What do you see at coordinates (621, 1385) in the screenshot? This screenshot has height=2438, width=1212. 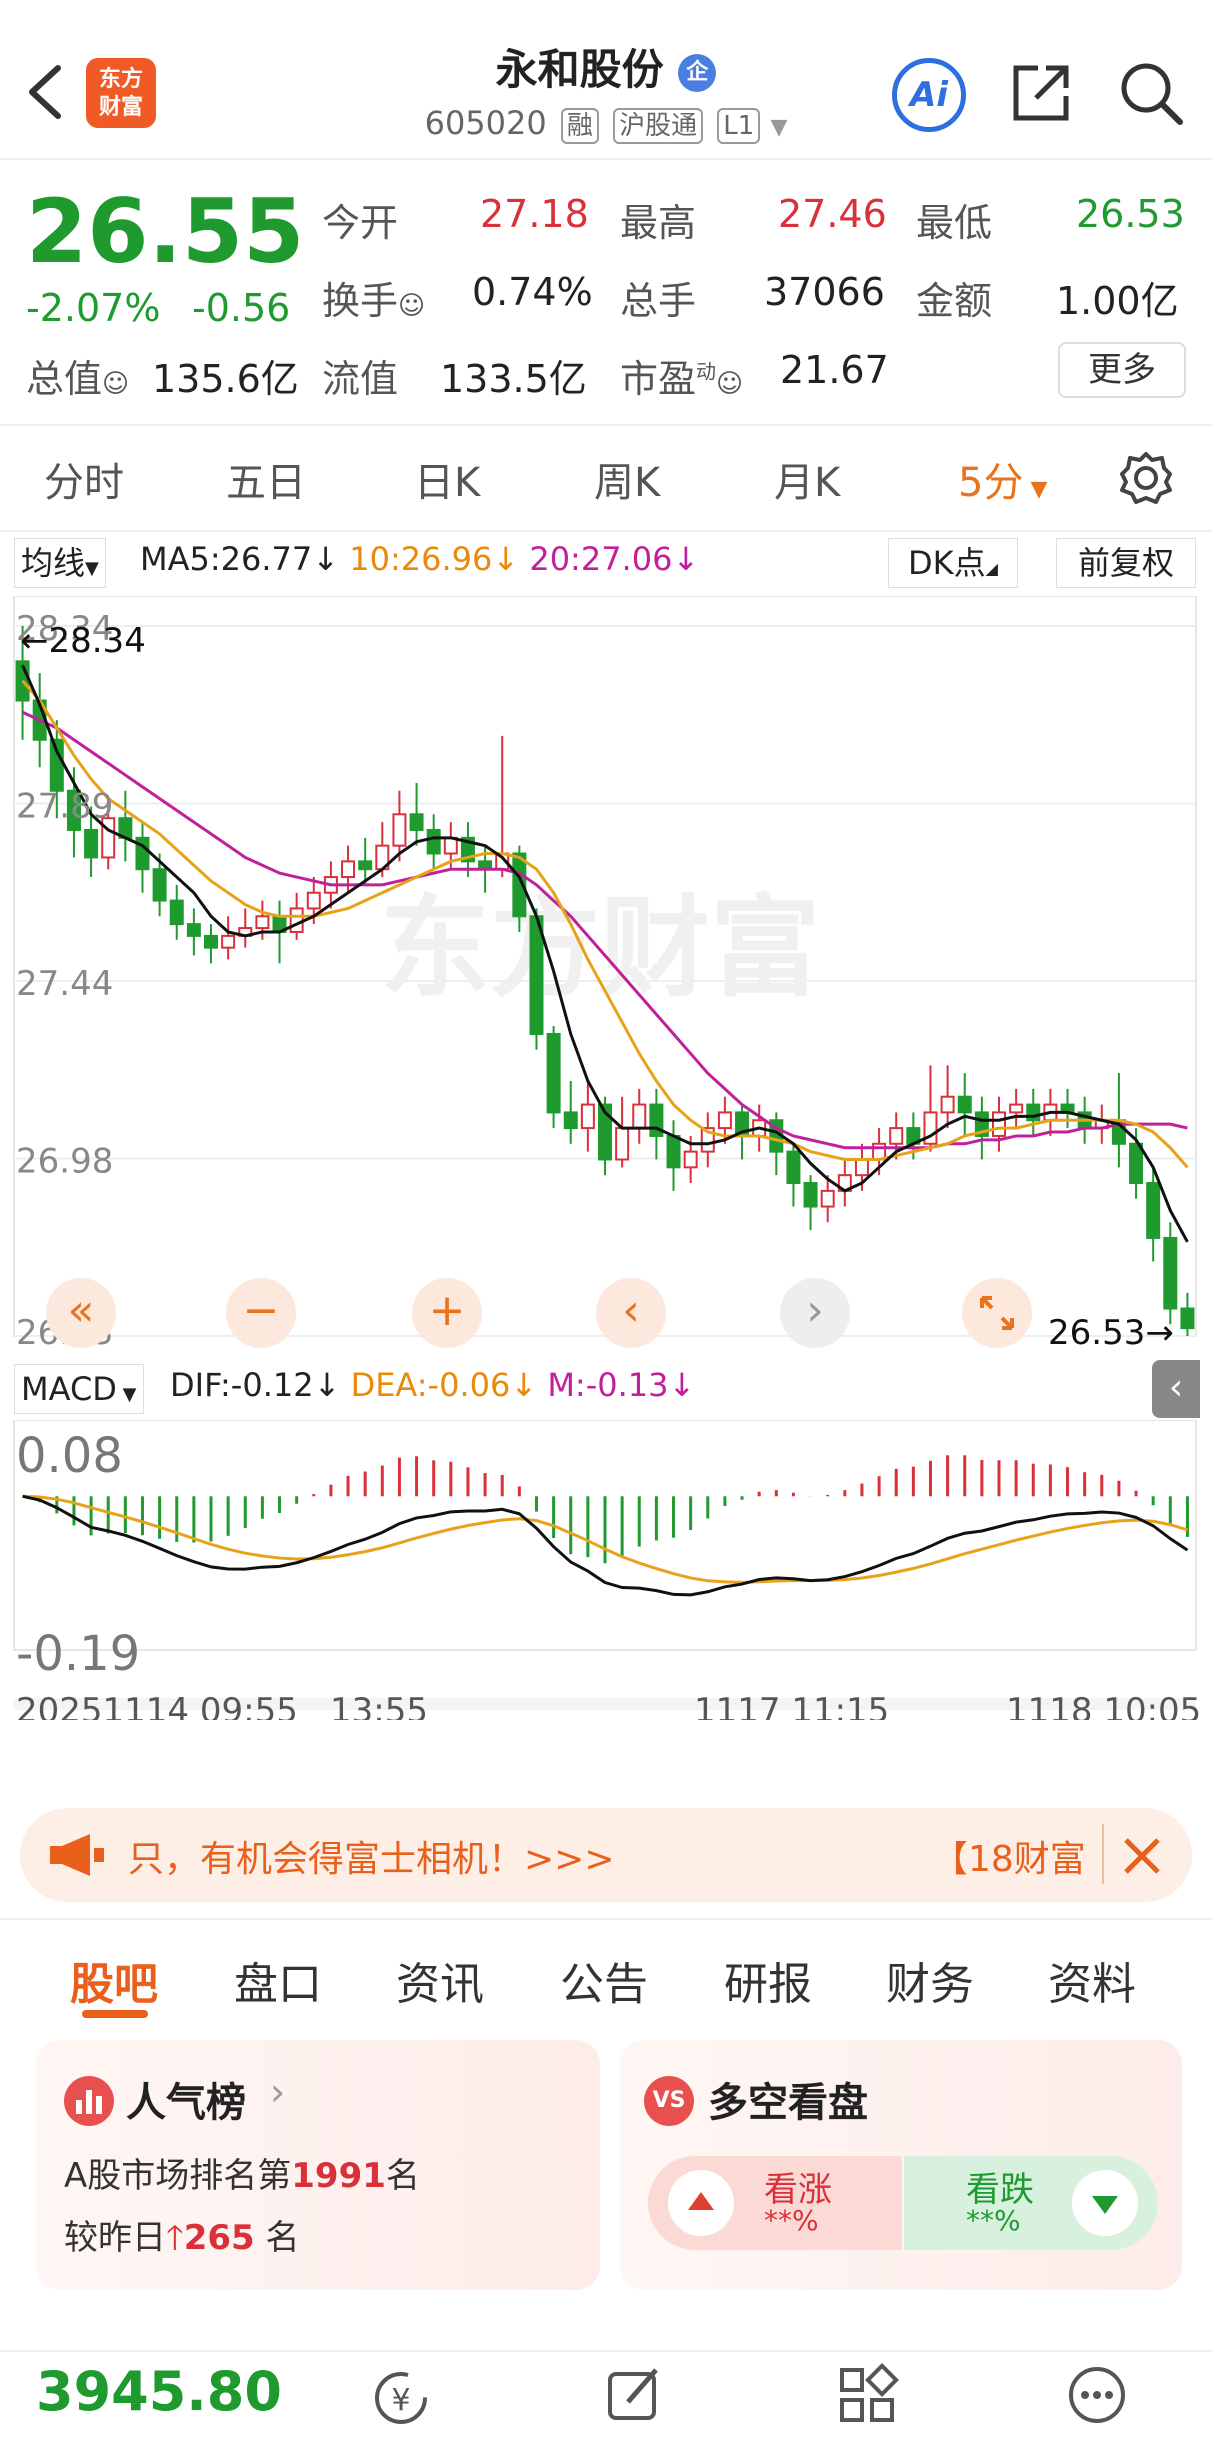 I see `macd-m: M:-0.13↓` at bounding box center [621, 1385].